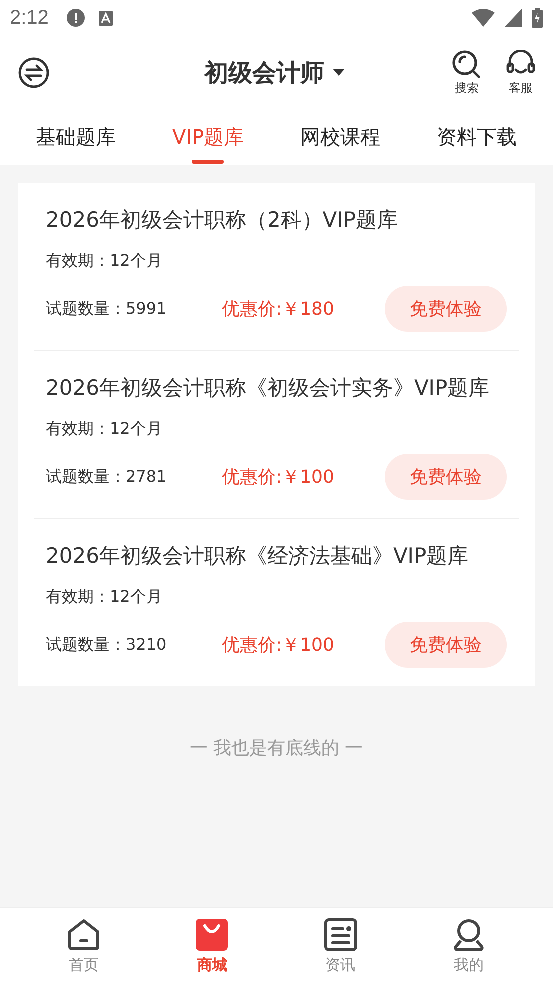 The width and height of the screenshot is (553, 984). I want to click on status-time: 2:12, so click(29, 18).